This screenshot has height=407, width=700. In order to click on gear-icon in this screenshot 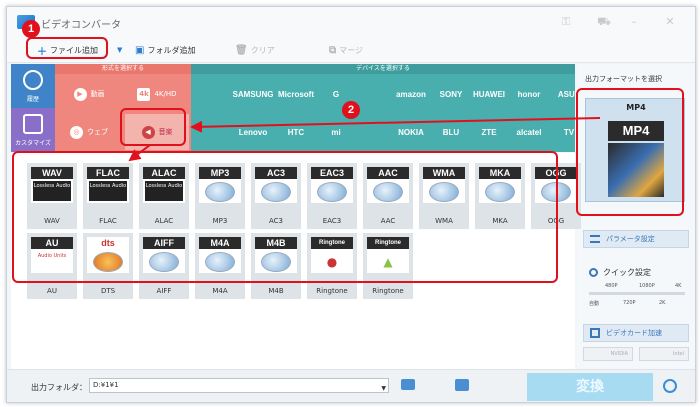, I will do `click(33, 123)`.